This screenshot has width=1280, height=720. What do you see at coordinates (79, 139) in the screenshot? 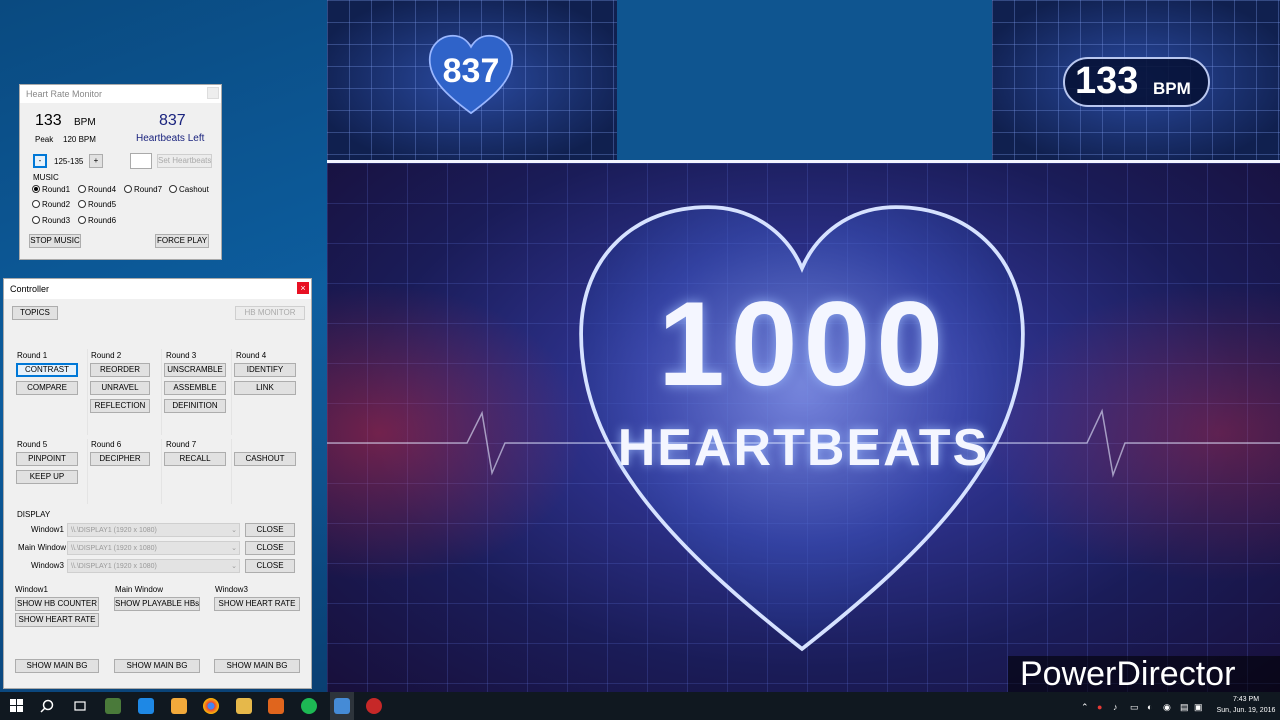
I see `hrm-peak-value: 120 BPM` at bounding box center [79, 139].